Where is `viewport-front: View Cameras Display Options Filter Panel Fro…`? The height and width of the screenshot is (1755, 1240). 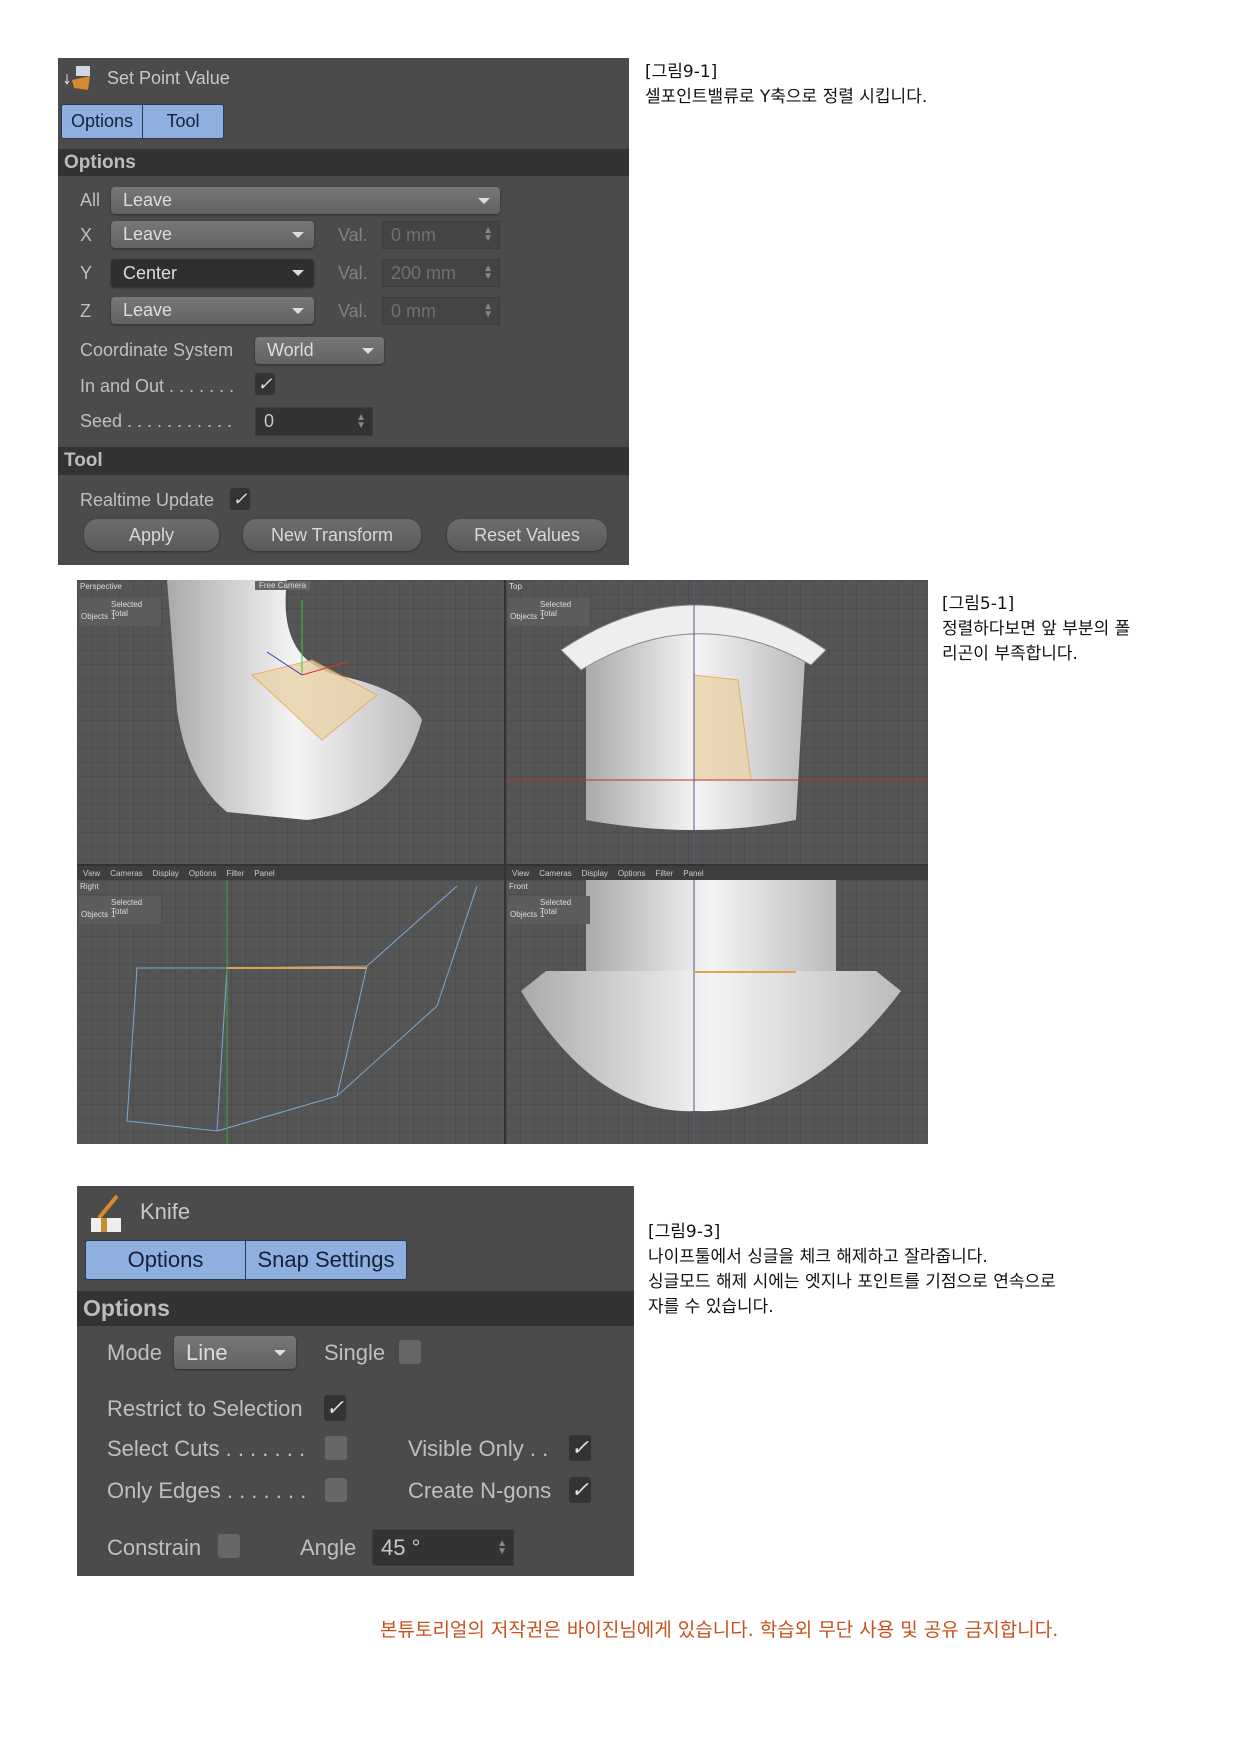
viewport-front: View Cameras Display Options Filter Panel Fro… is located at coordinates (717, 1005).